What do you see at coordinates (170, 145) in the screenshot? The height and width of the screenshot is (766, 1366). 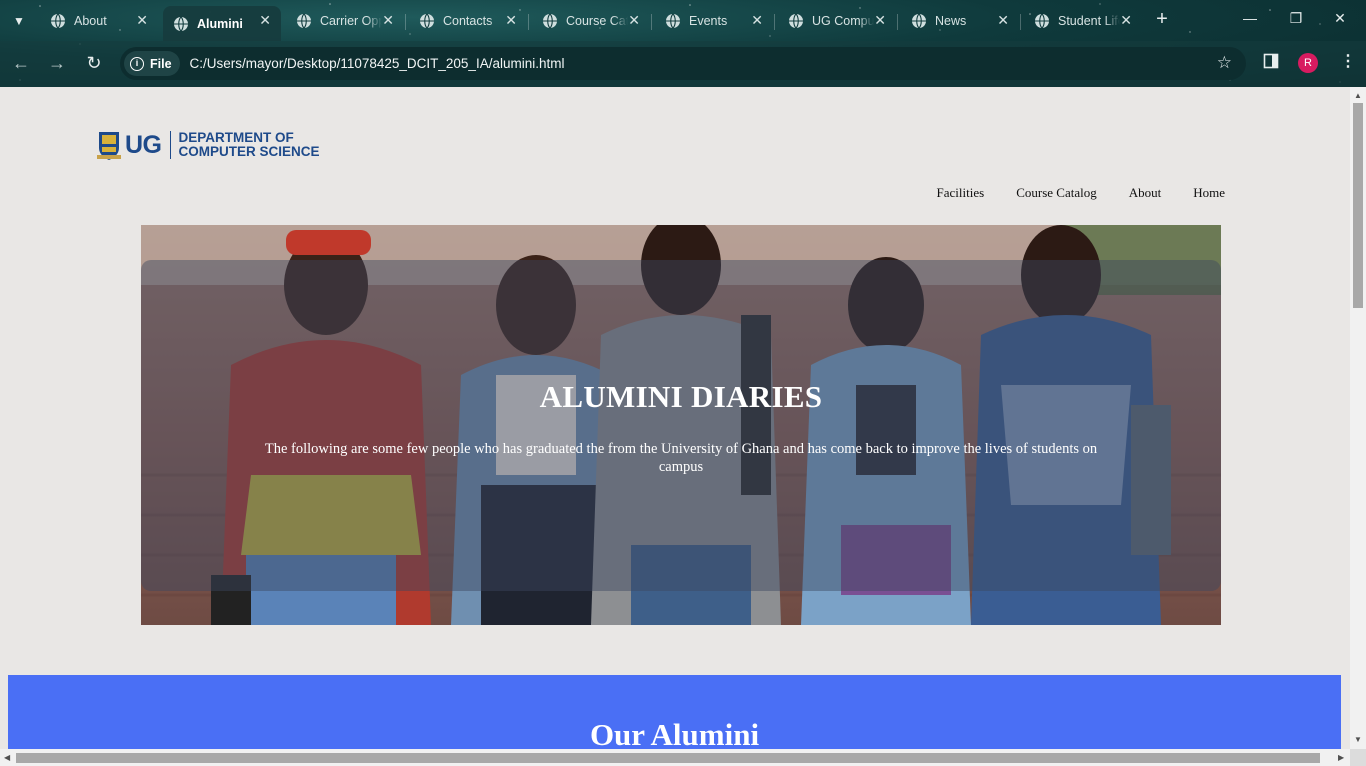 I see `logo-divider` at bounding box center [170, 145].